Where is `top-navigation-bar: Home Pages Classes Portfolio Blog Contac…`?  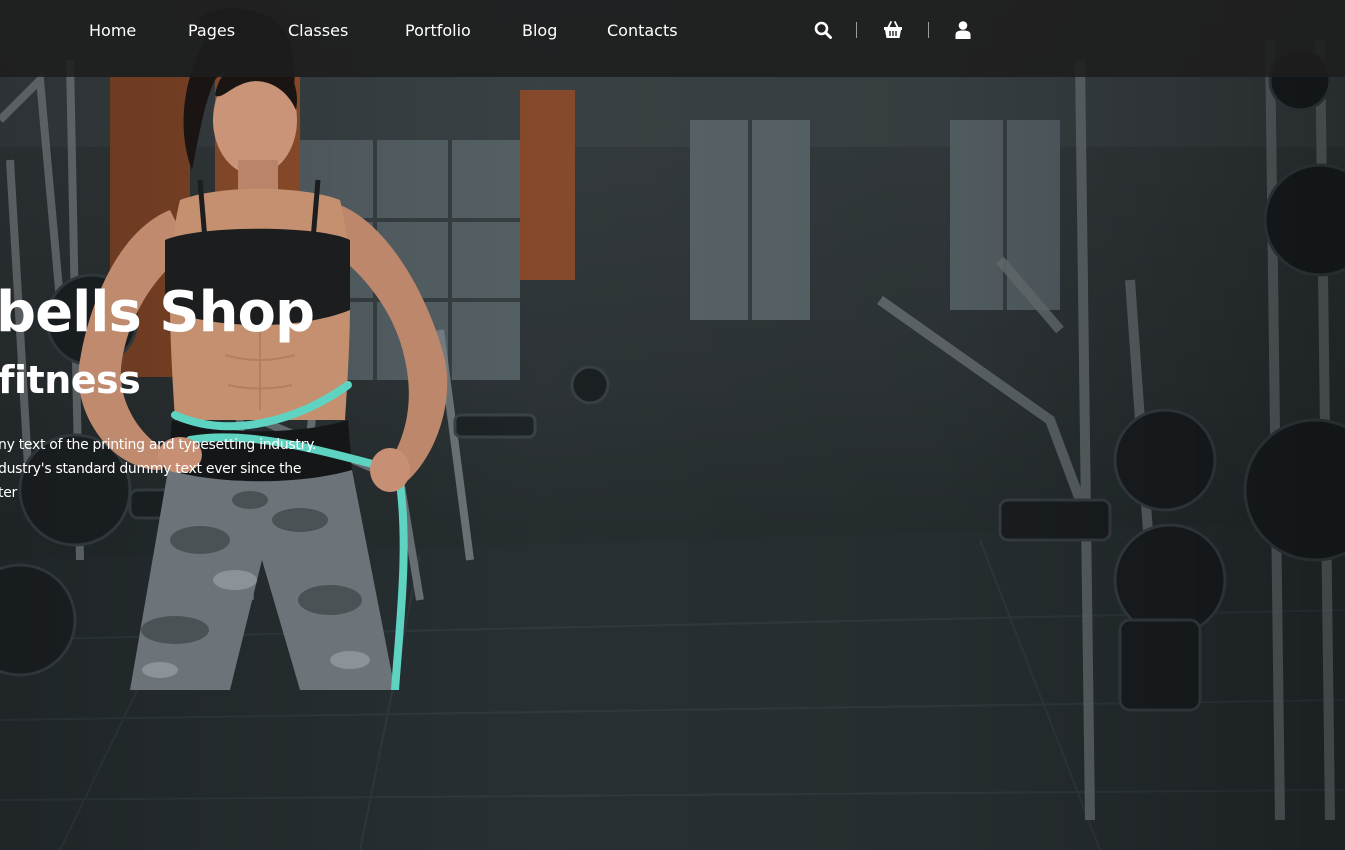
top-navigation-bar: Home Pages Classes Portfolio Blog Contac… is located at coordinates (672, 38).